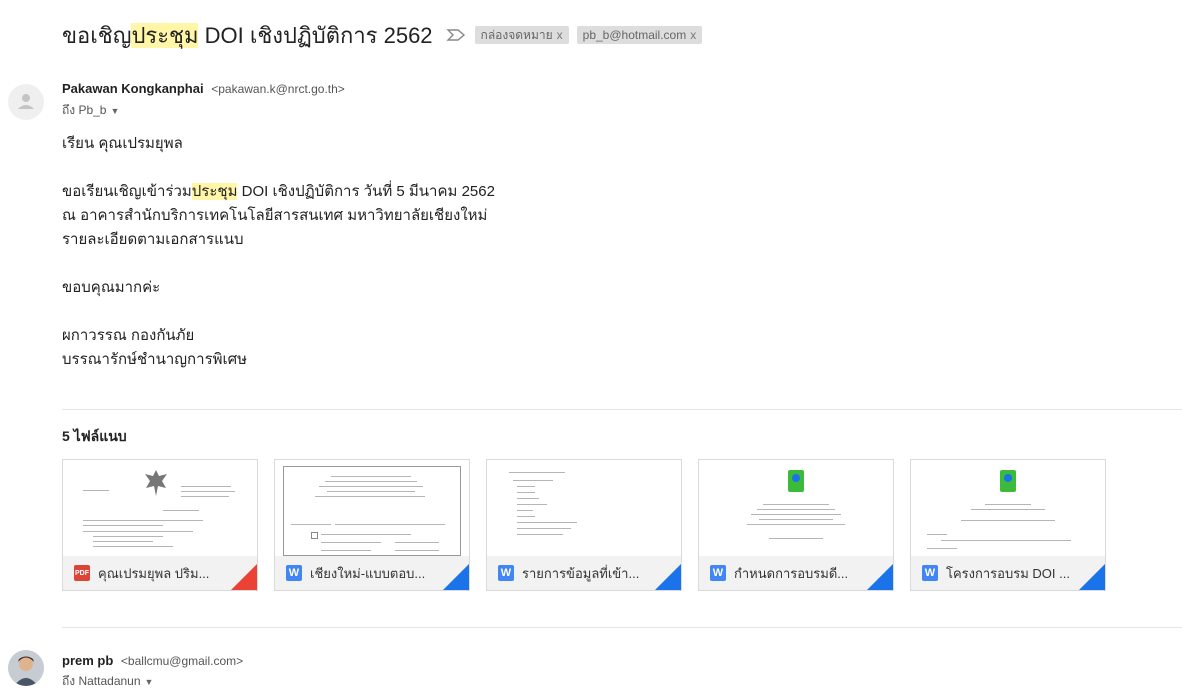 Image resolution: width=1182 pixels, height=691 pixels. Describe the element at coordinates (153, 239) in the screenshot. I see `body-line-3: รายละเอียดตามเอกสารแนบ` at that location.